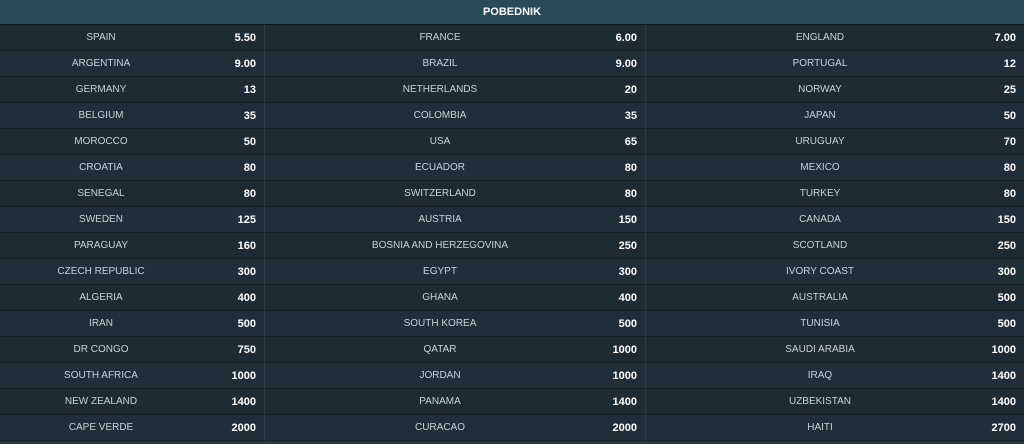 Image resolution: width=1024 pixels, height=444 pixels. I want to click on team-name: ENGLAND, so click(820, 37).